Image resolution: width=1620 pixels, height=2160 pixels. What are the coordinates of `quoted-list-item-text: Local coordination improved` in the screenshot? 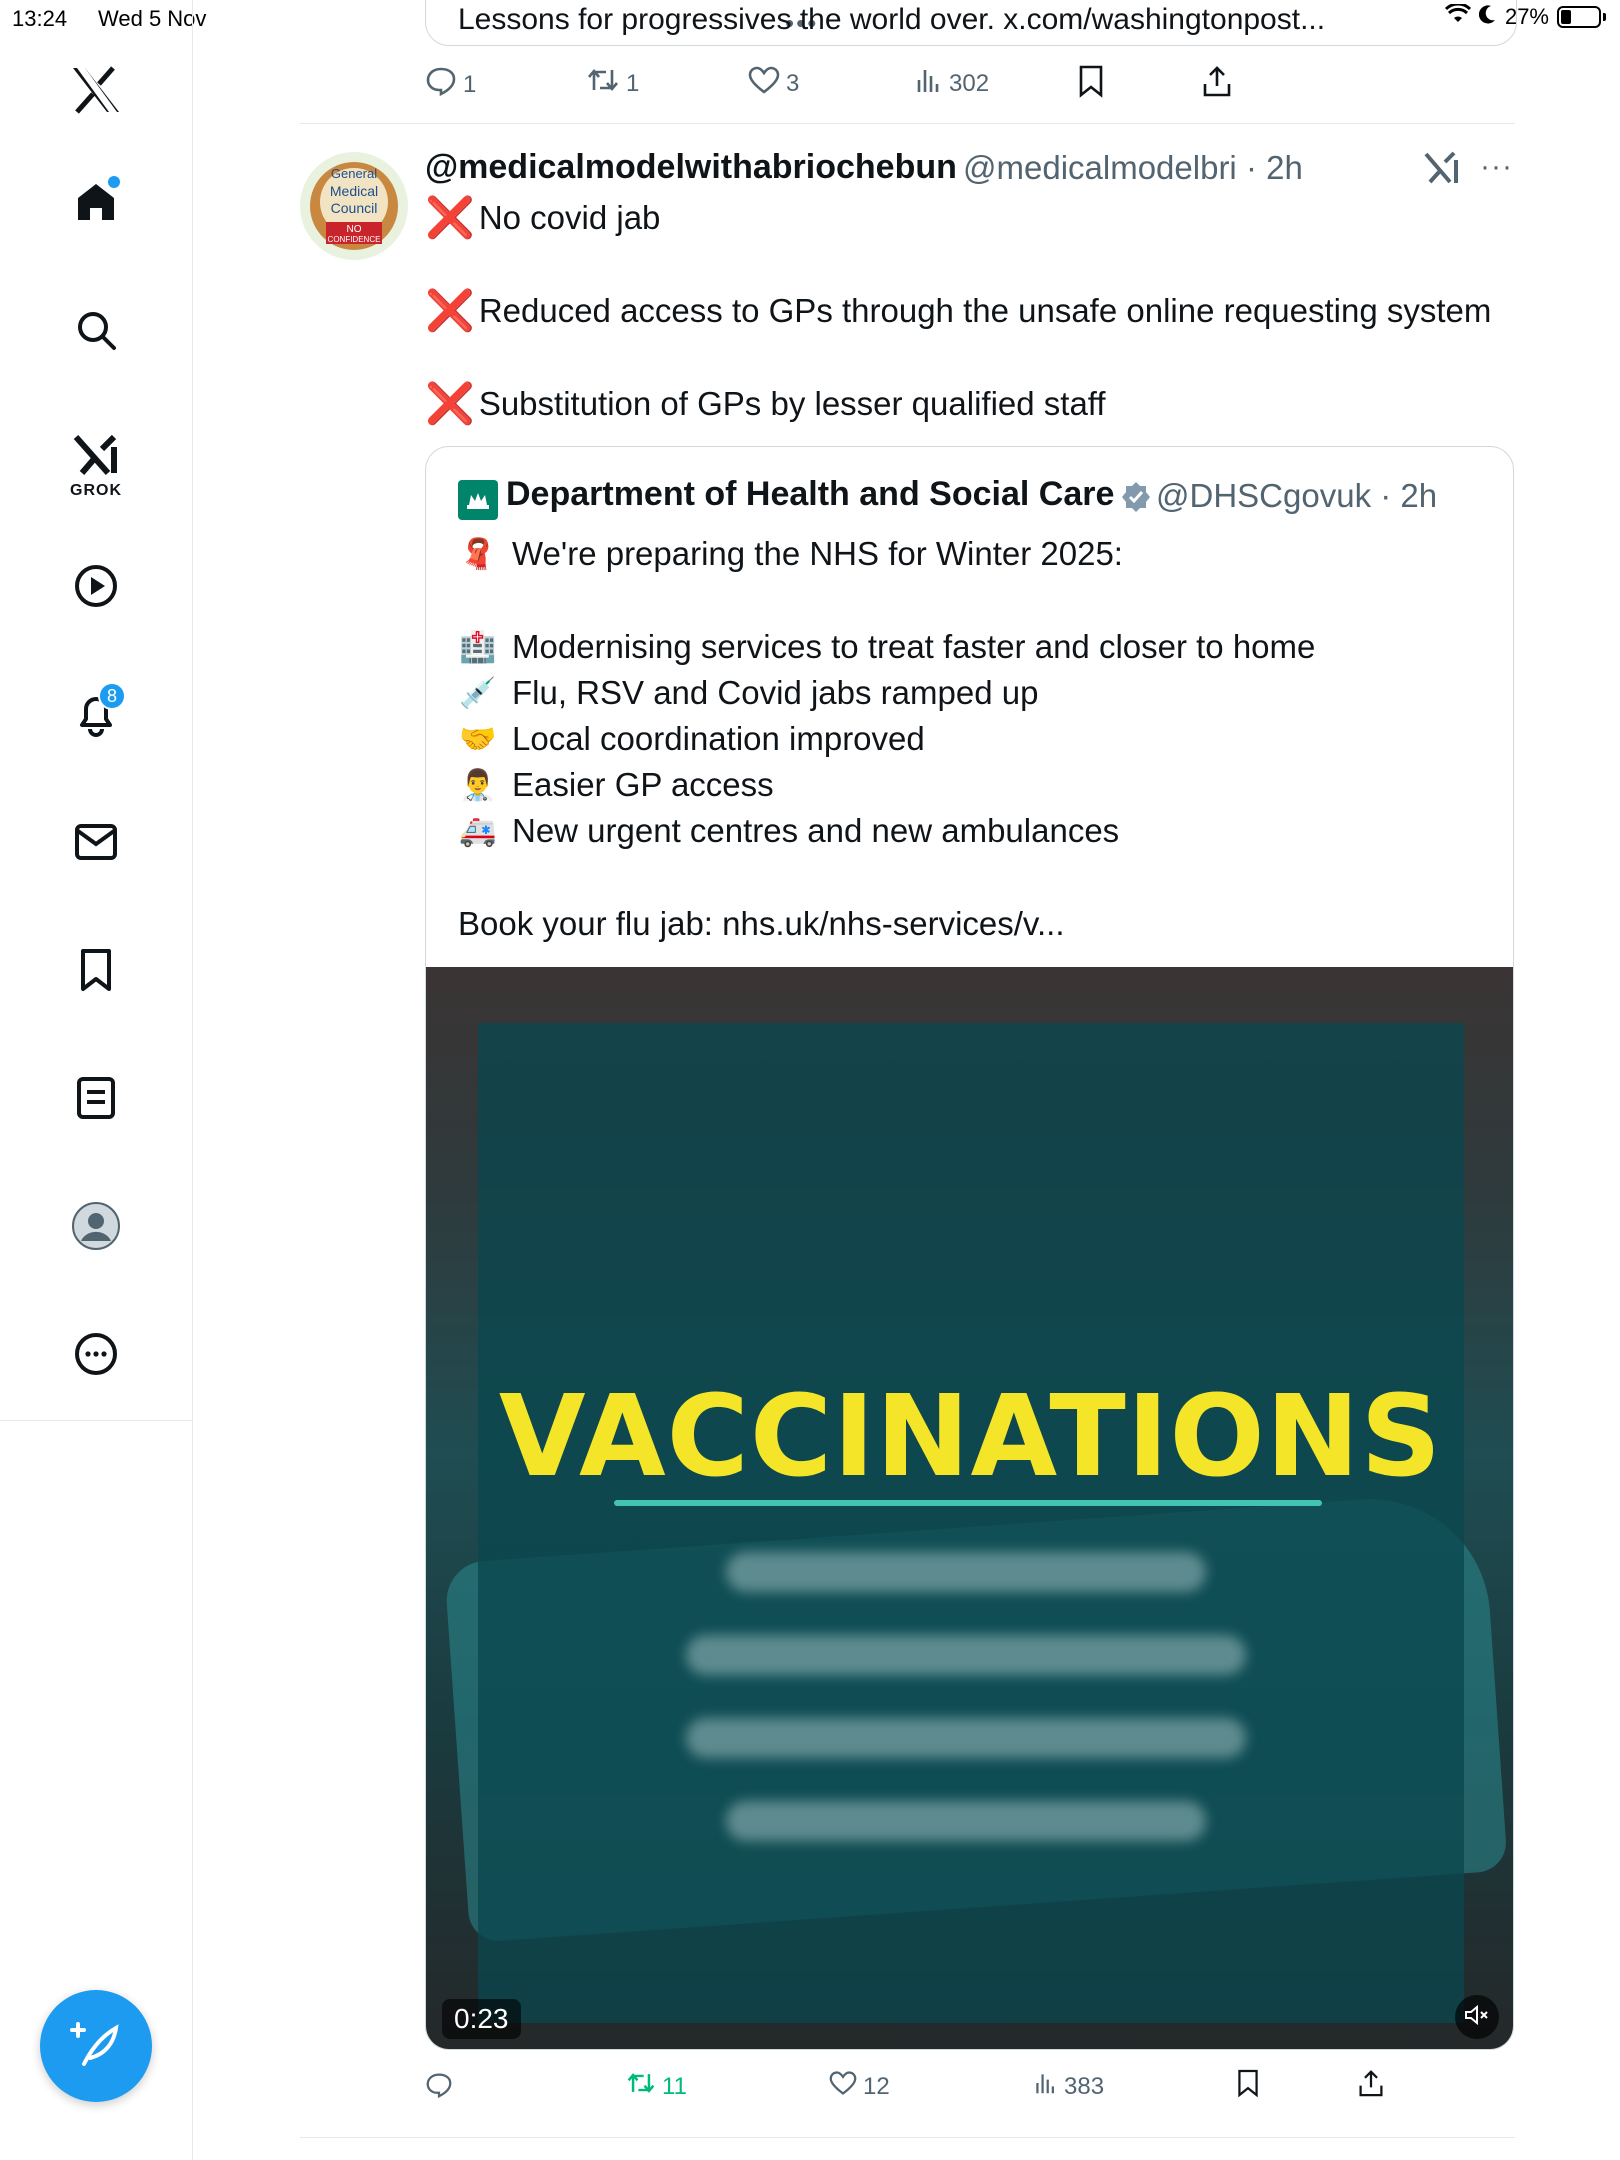 It's located at (718, 738).